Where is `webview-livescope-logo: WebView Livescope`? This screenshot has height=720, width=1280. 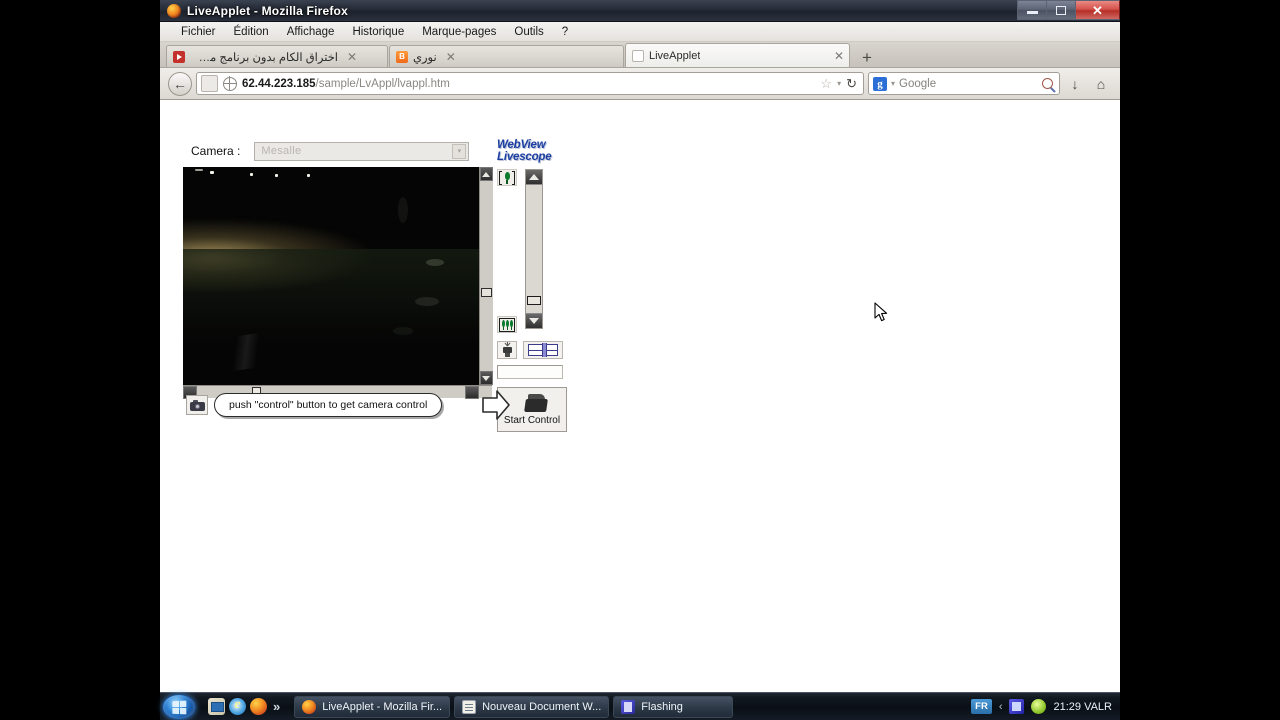 webview-livescope-logo: WebView Livescope is located at coordinates (535, 151).